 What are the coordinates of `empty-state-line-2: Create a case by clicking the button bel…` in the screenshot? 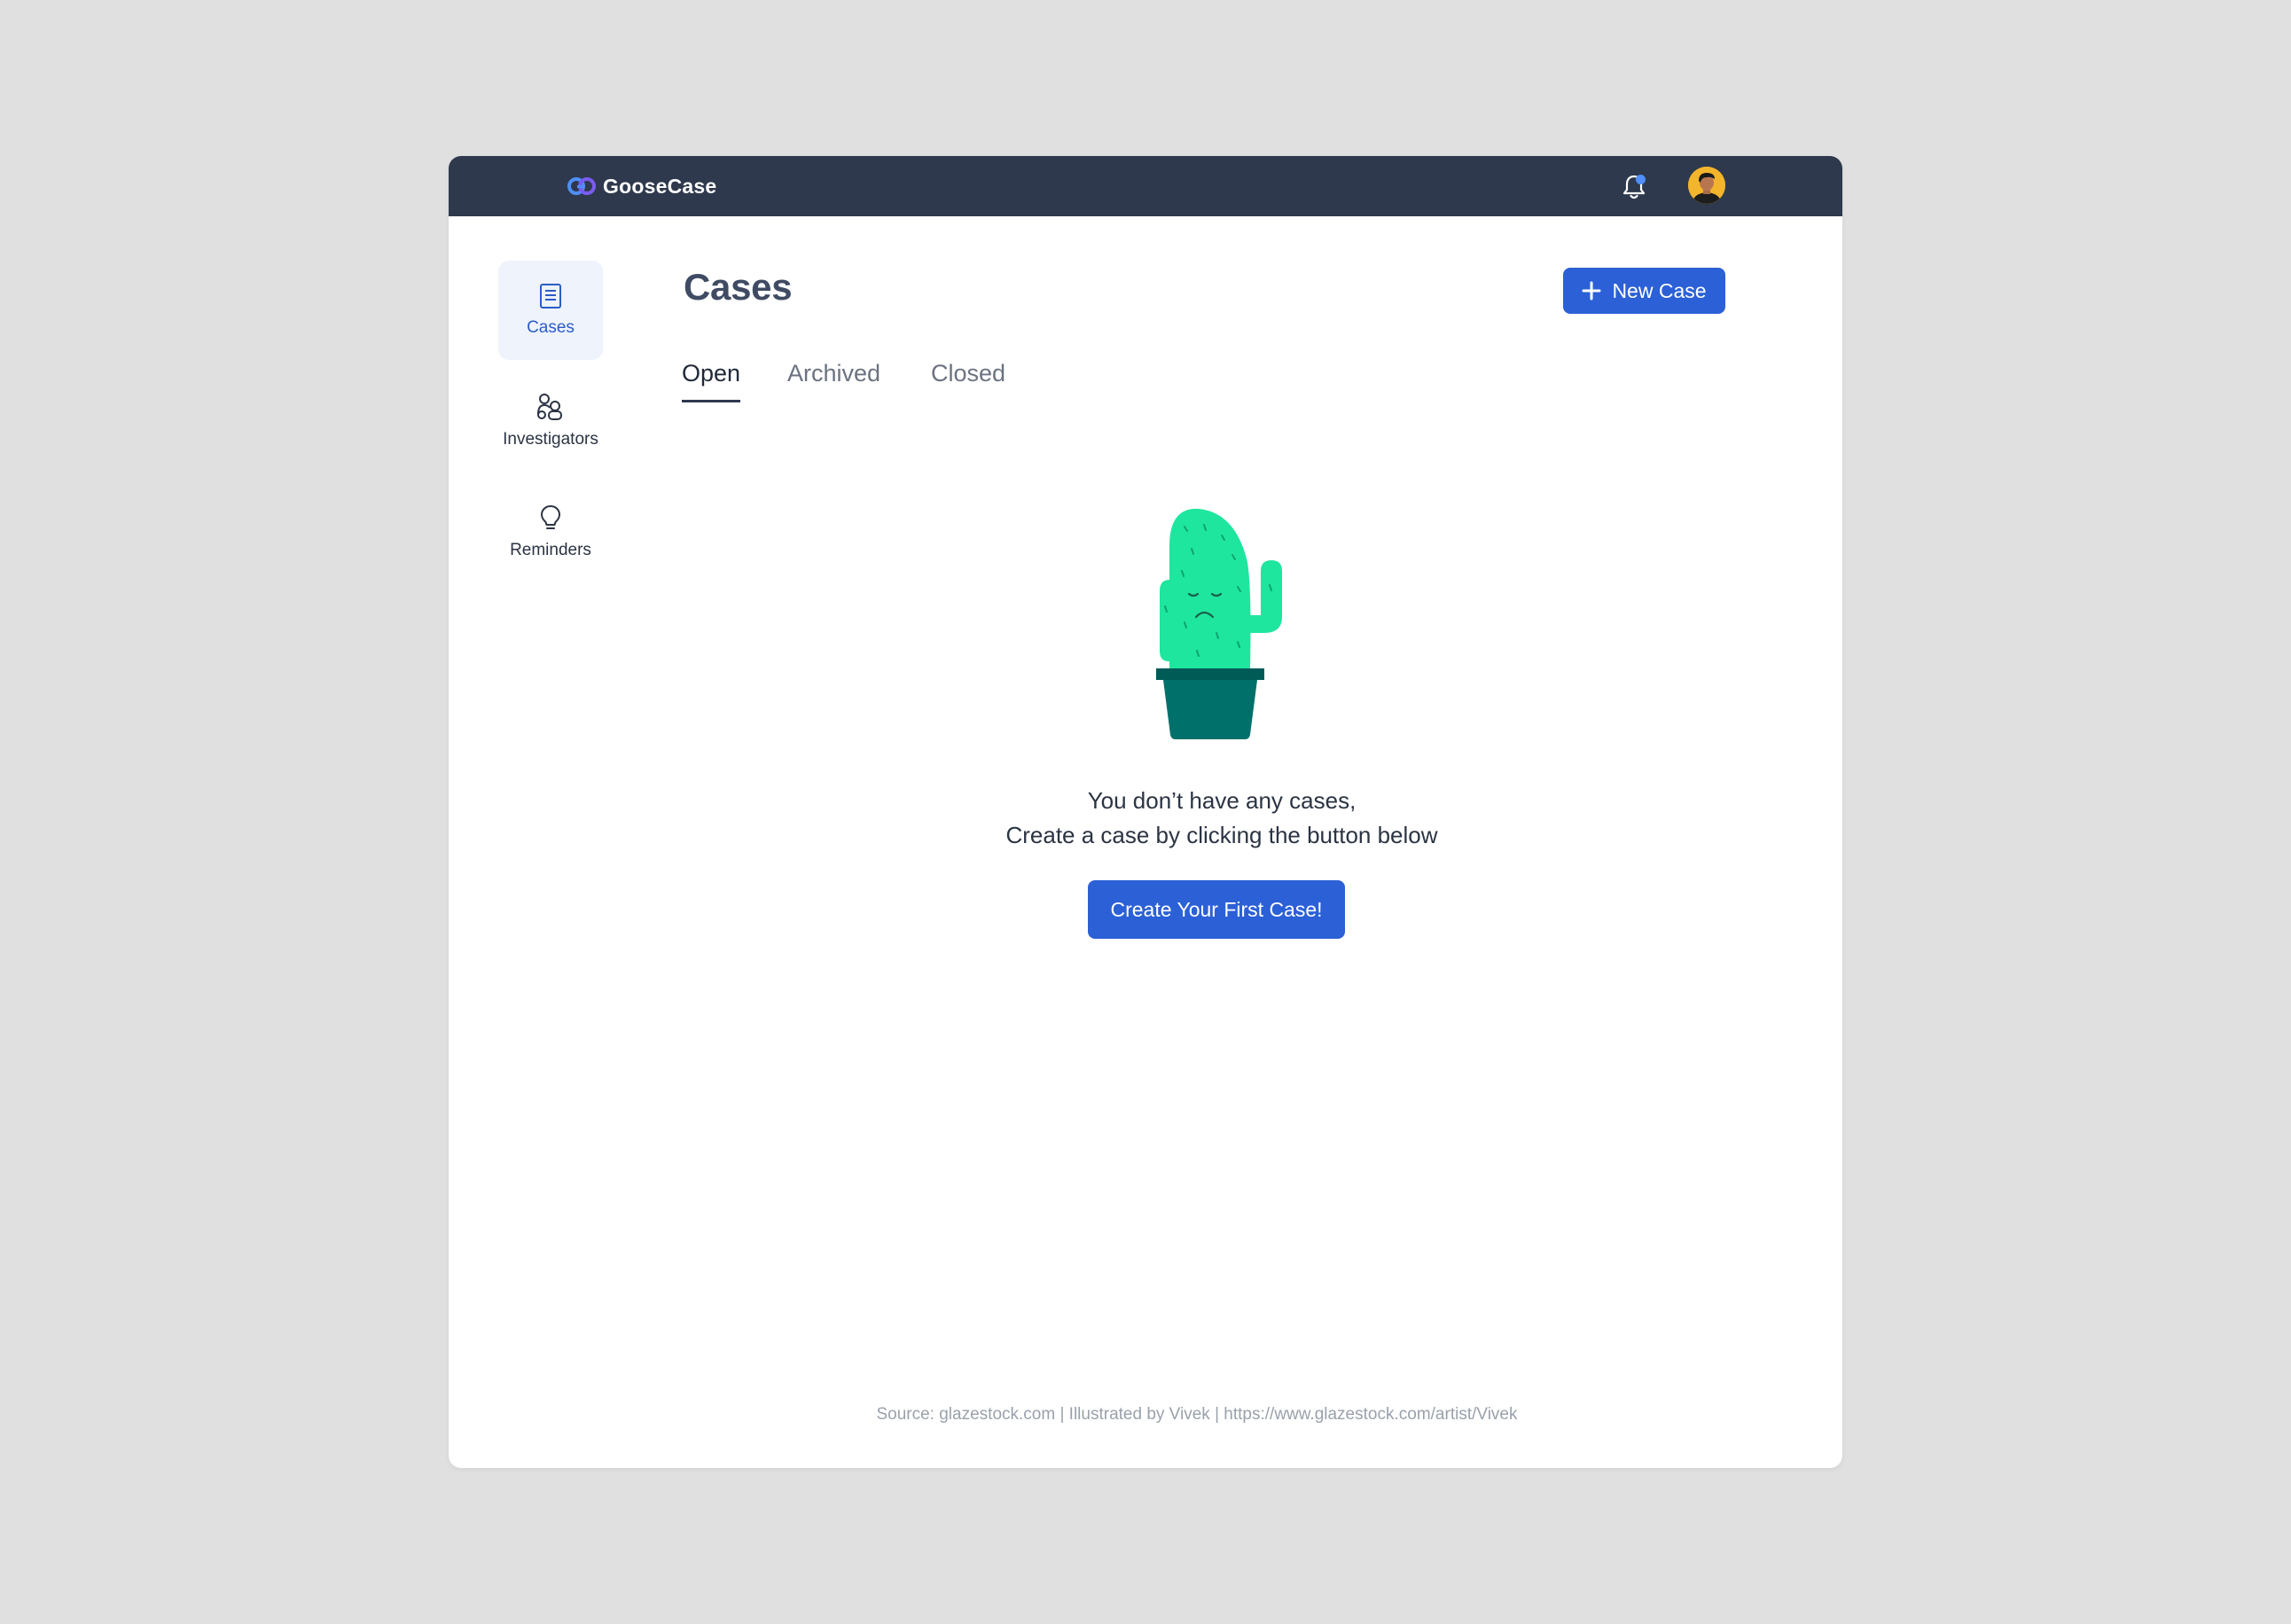 It's located at (1221, 835).